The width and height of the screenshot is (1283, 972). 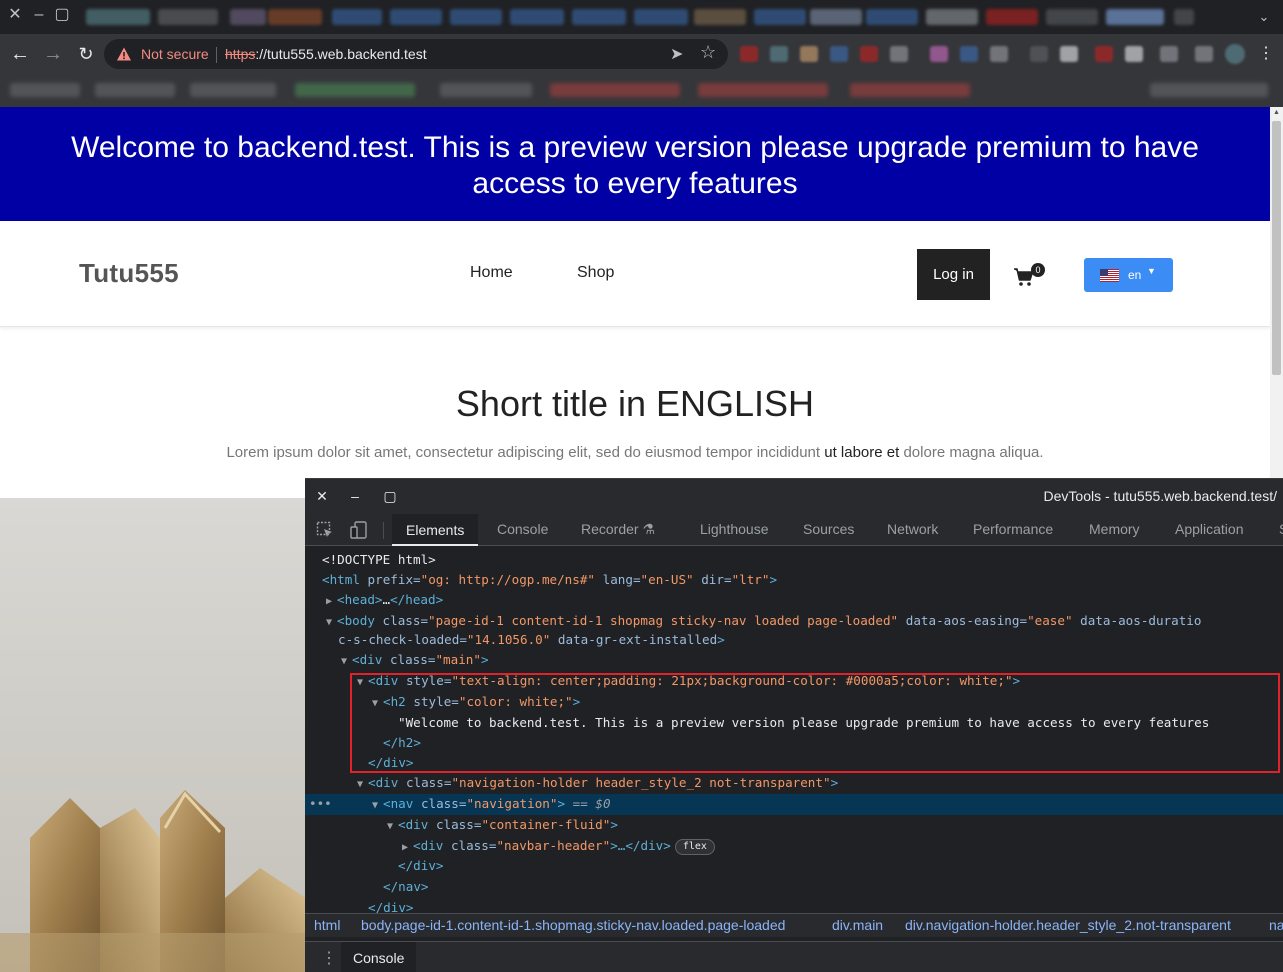 I want to click on reload-icon: ↻, so click(x=86, y=54).